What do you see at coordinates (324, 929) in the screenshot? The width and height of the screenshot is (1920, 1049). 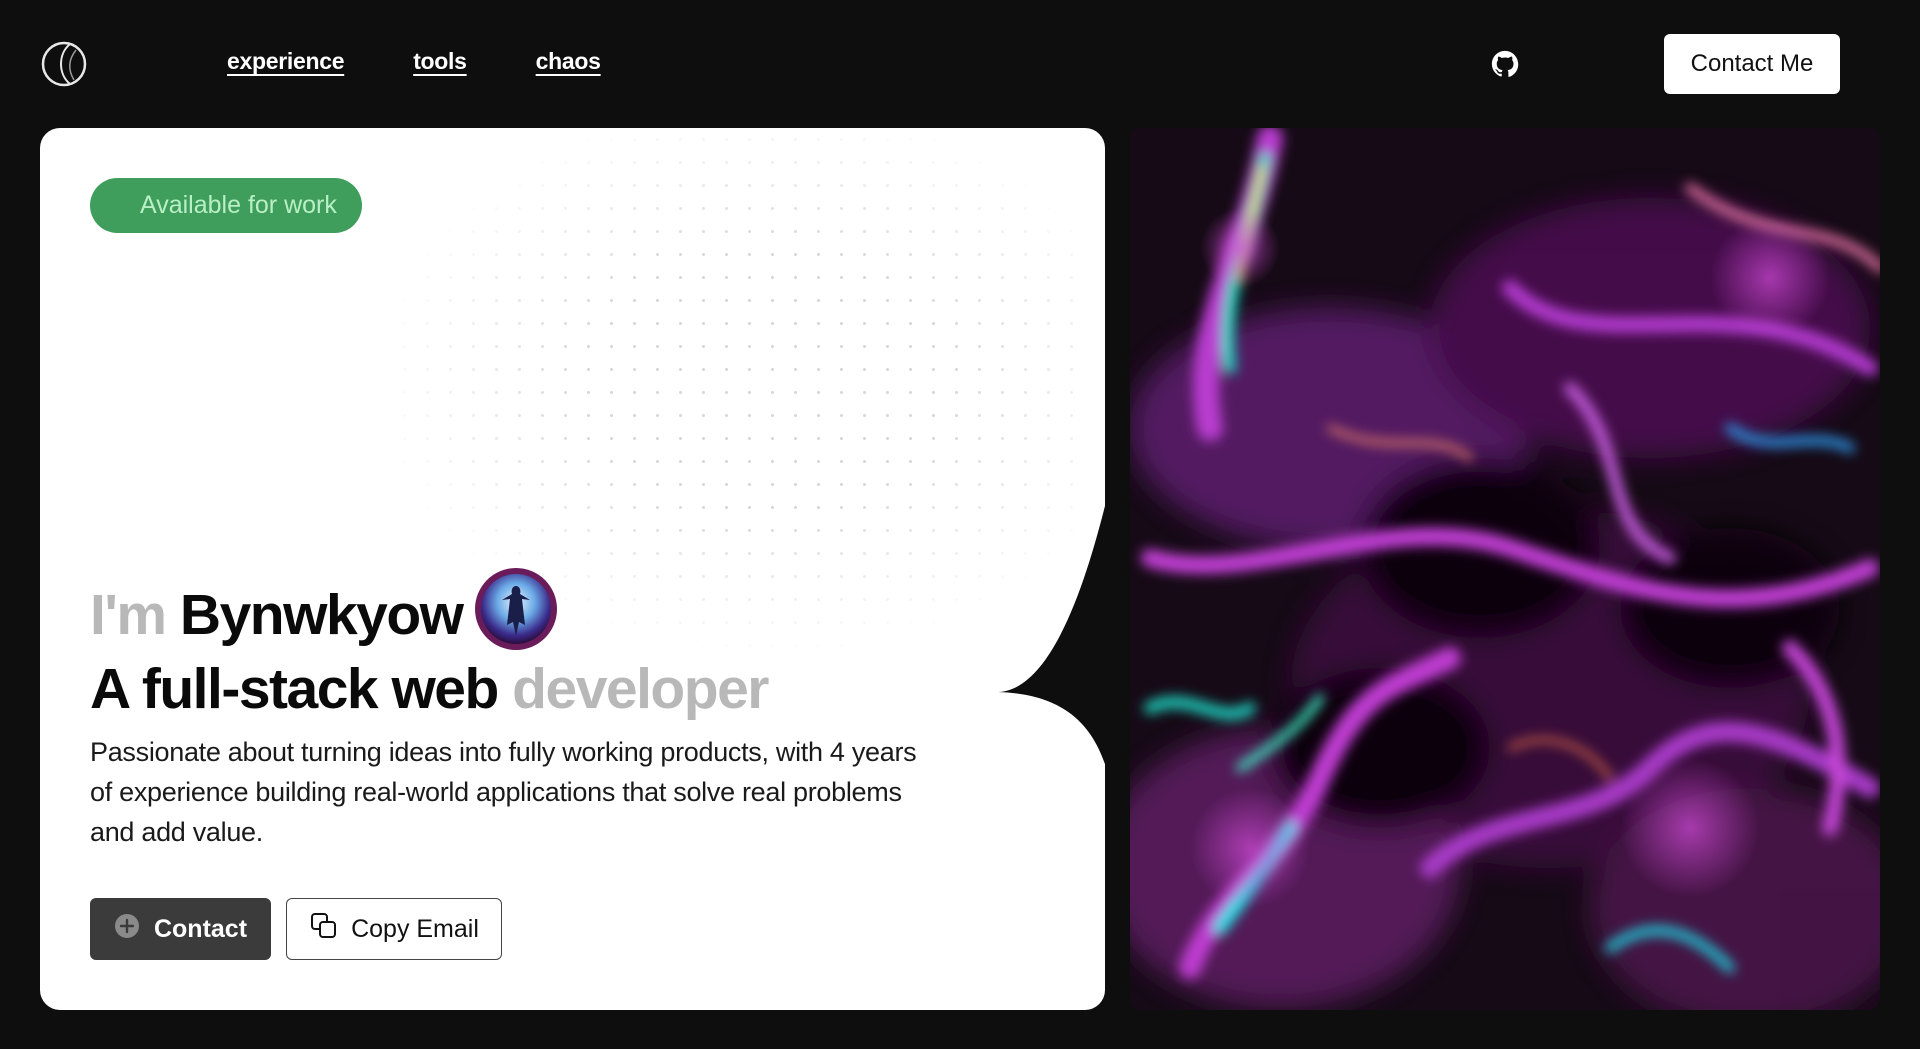 I see `copy-icon` at bounding box center [324, 929].